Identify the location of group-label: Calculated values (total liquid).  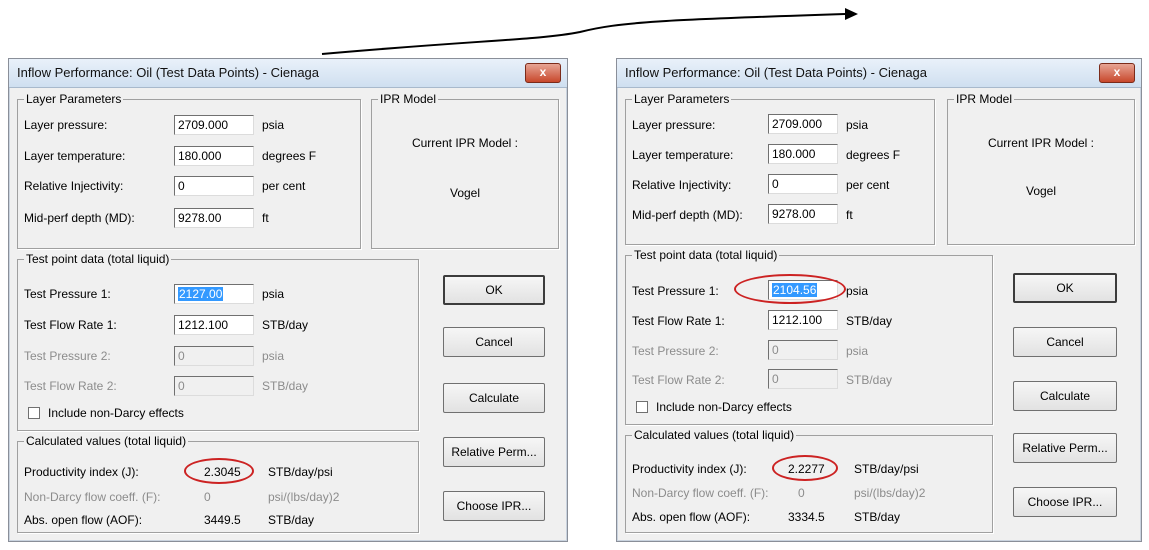
(106, 441).